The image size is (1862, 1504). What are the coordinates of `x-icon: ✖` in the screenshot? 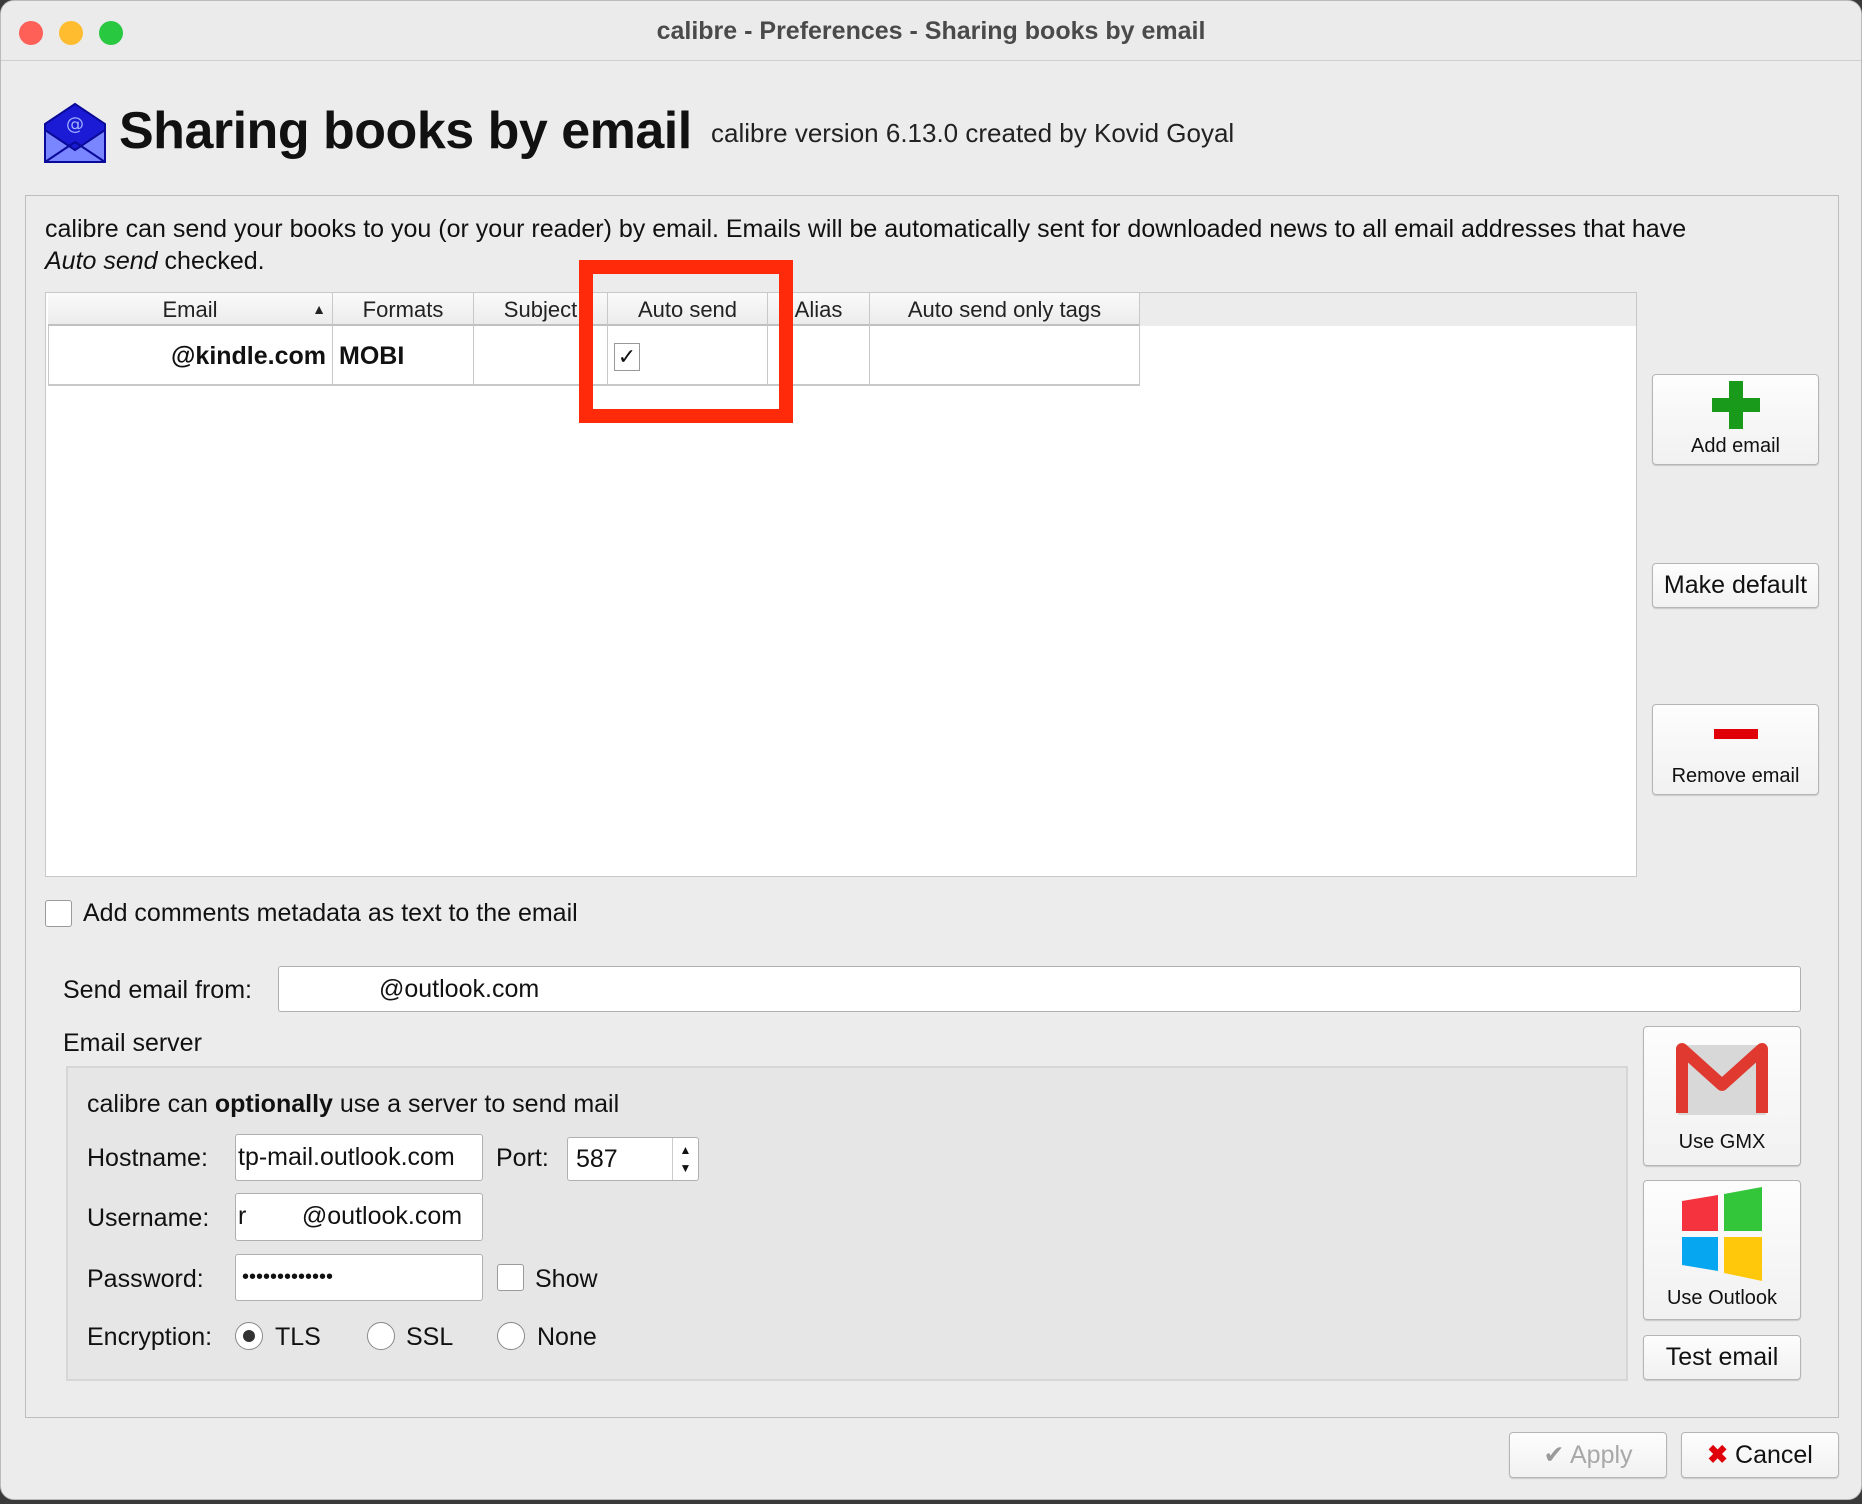 It's located at (1718, 1455).